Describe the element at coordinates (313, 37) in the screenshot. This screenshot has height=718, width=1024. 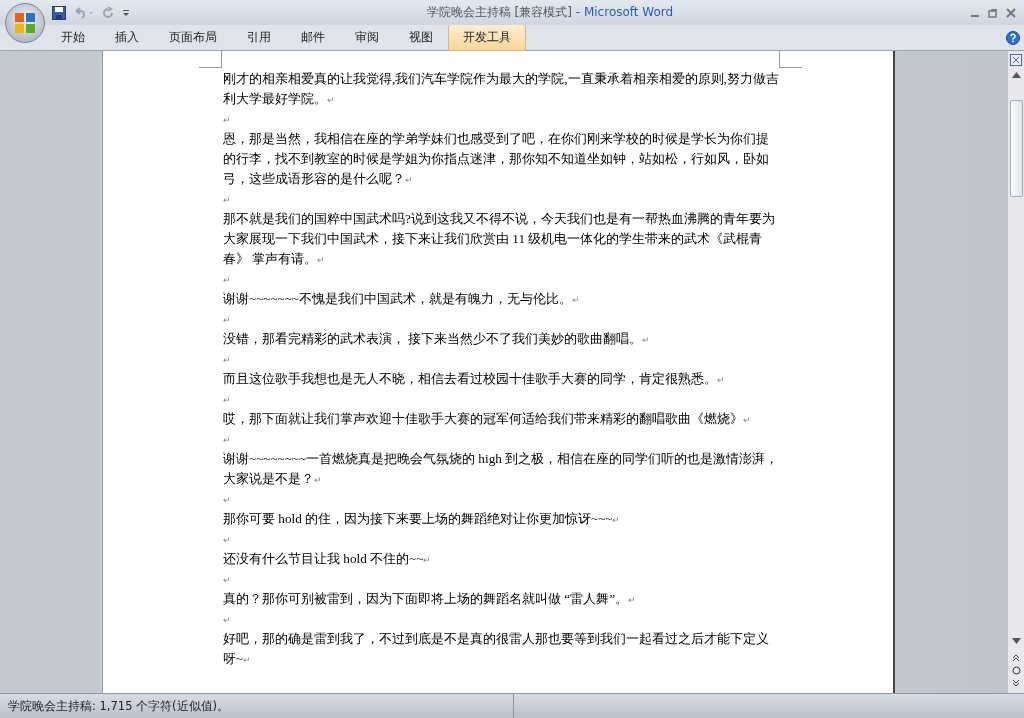
I see `ribbon-tab: 邮件` at that location.